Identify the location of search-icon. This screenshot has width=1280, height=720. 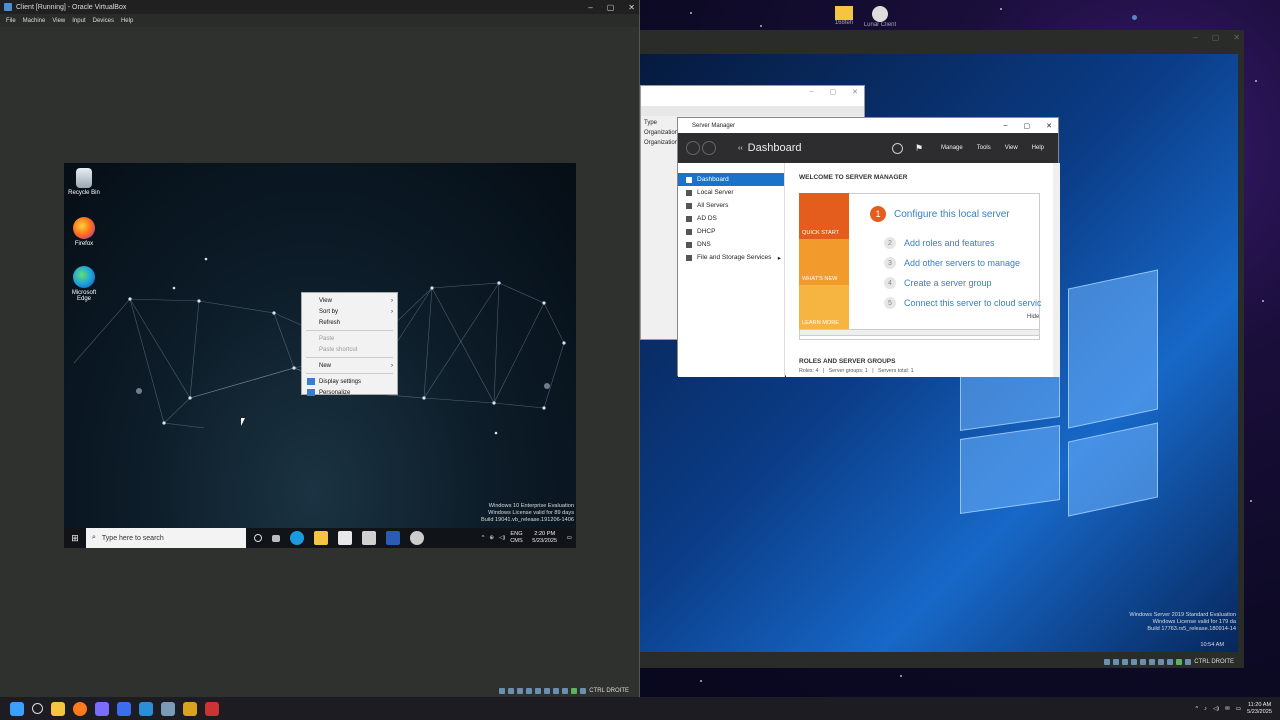
(37, 708).